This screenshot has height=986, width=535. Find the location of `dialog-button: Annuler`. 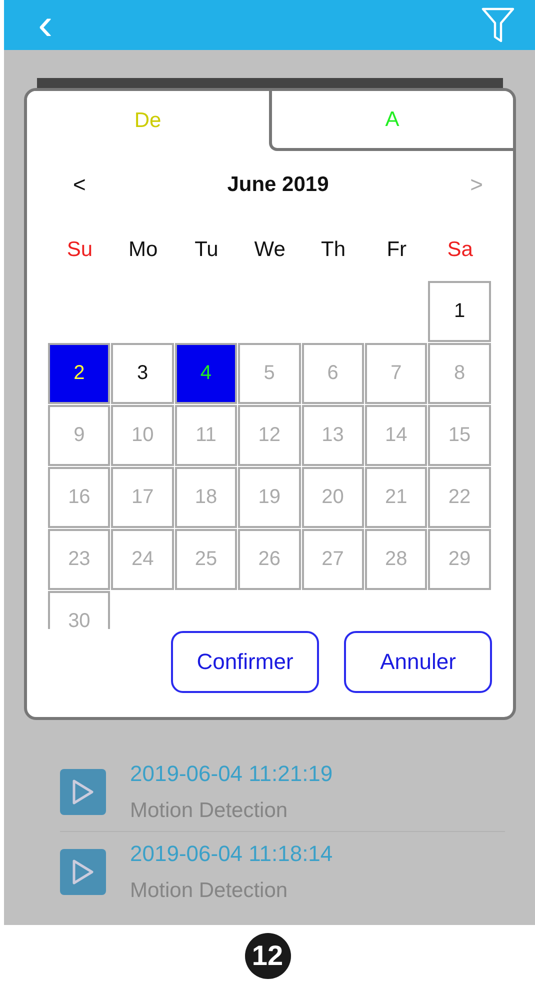

dialog-button: Annuler is located at coordinates (418, 662).